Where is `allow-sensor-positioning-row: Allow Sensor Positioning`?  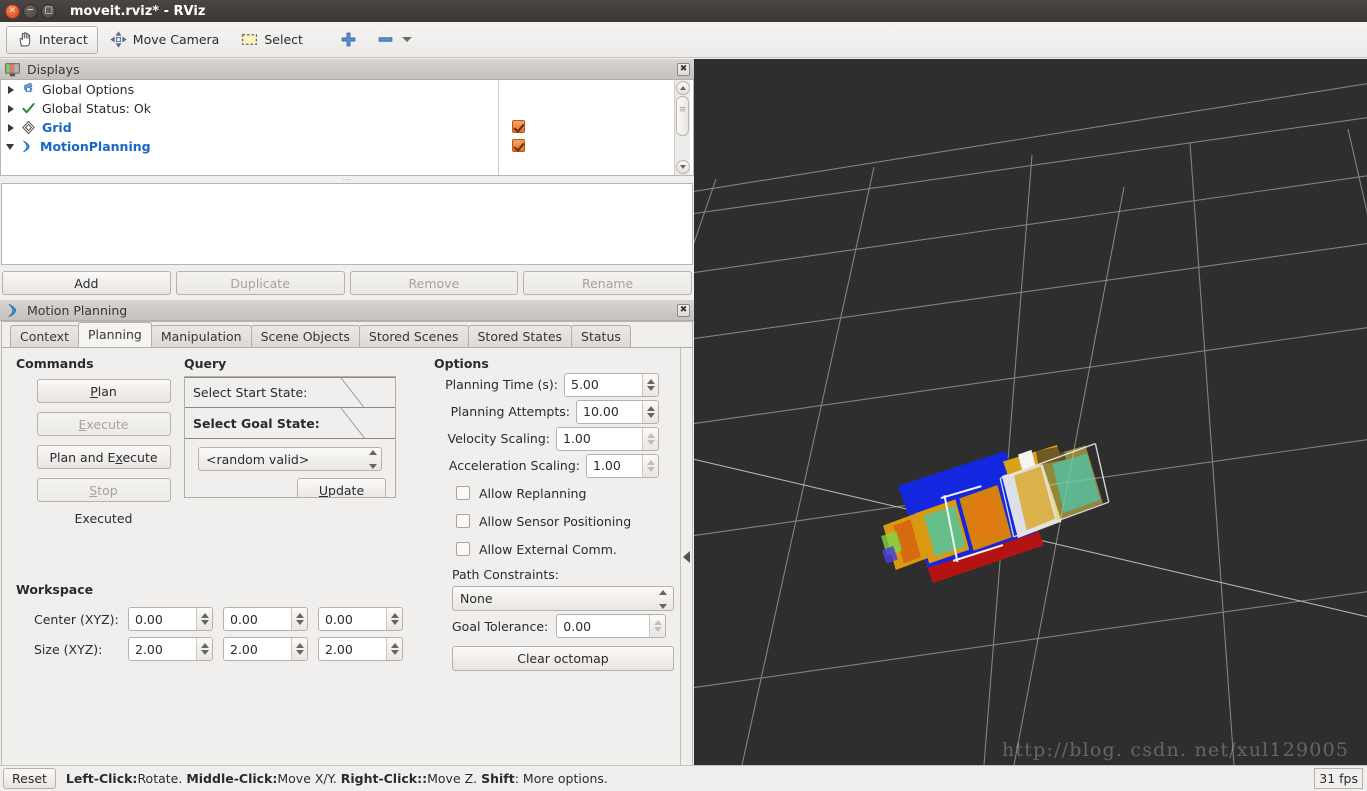 allow-sensor-positioning-row: Allow Sensor Positioning is located at coordinates (559, 521).